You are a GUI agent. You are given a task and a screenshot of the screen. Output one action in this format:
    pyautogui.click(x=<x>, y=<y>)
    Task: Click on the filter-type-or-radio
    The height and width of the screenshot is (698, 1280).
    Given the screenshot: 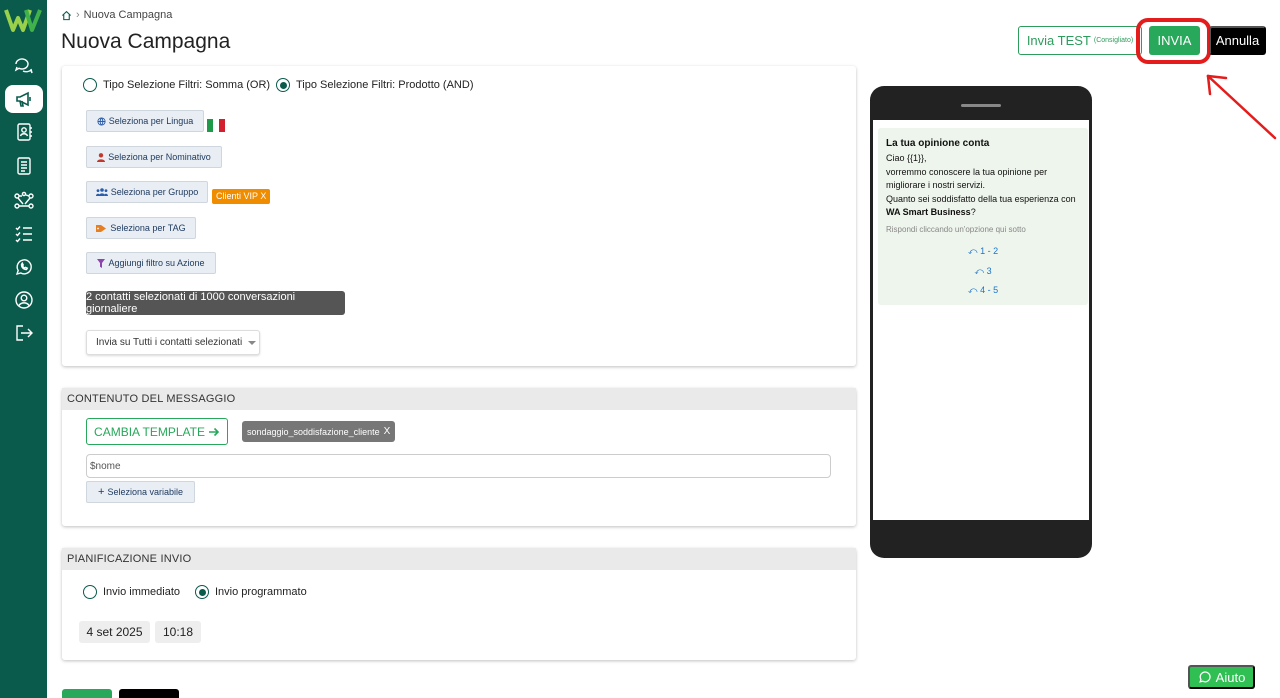 What is the action you would take?
    pyautogui.click(x=90, y=85)
    